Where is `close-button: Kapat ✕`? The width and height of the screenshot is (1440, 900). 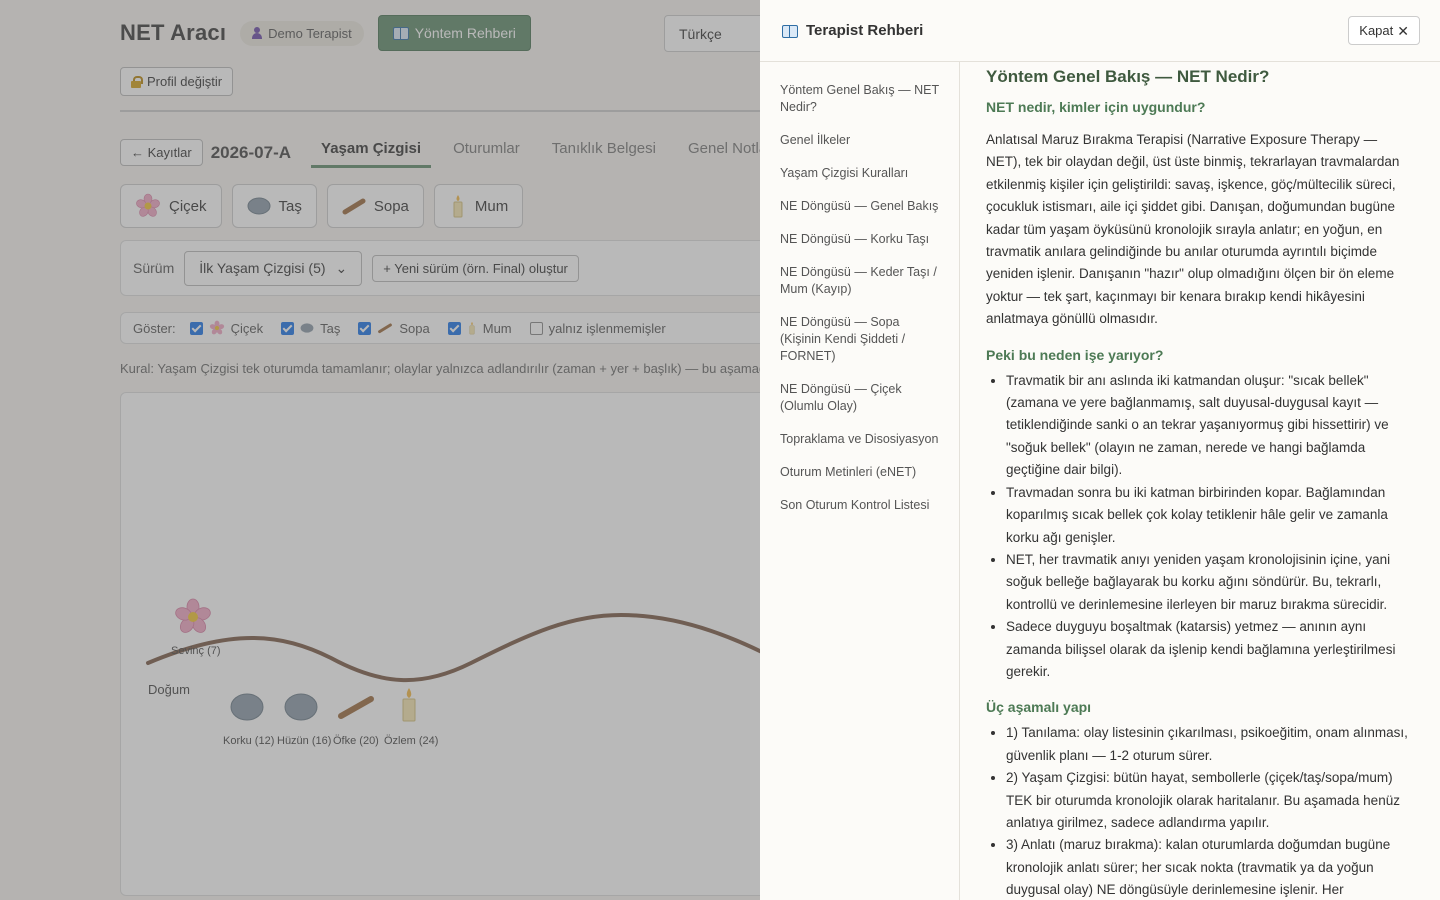
close-button: Kapat ✕ is located at coordinates (1384, 30).